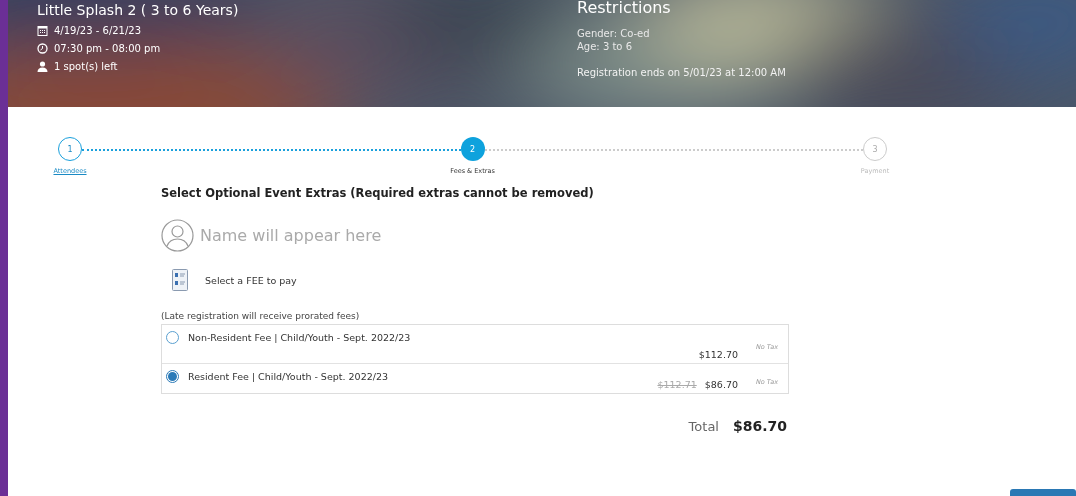  Describe the element at coordinates (624, 9) in the screenshot. I see `restrictions-heading: Restrictions` at that location.